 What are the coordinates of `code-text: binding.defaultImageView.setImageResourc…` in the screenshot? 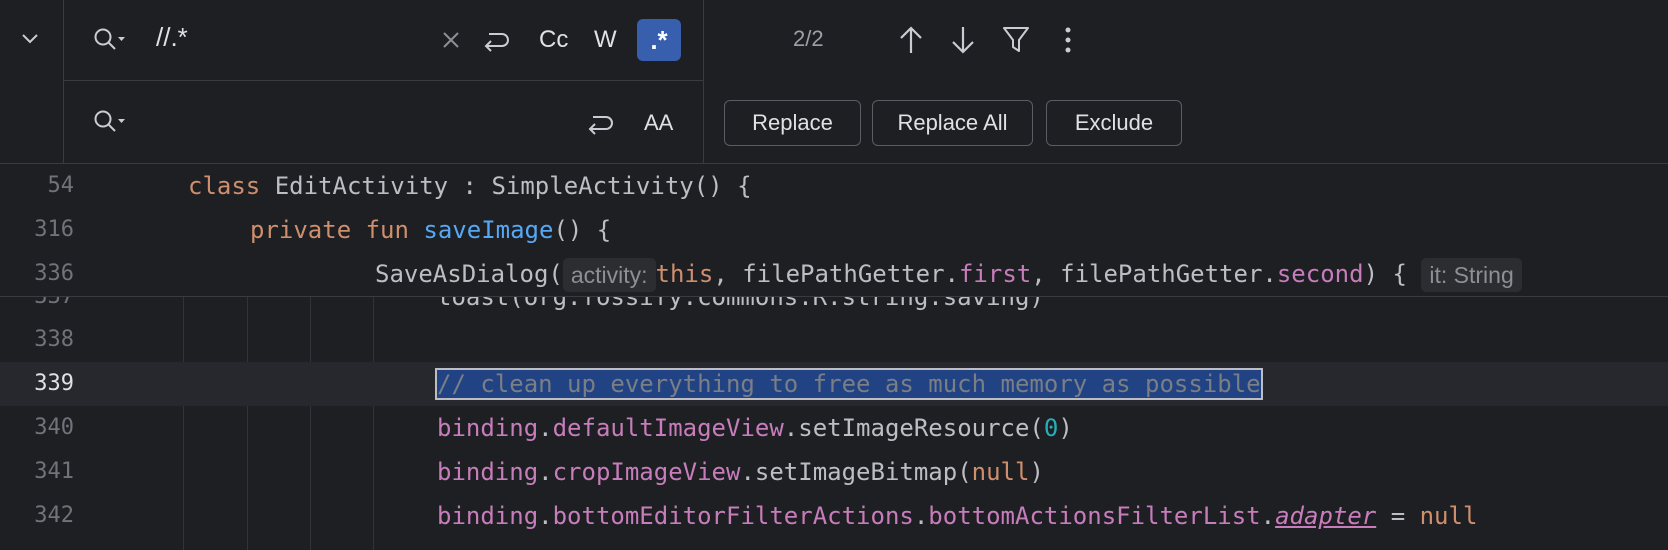 It's located at (755, 428).